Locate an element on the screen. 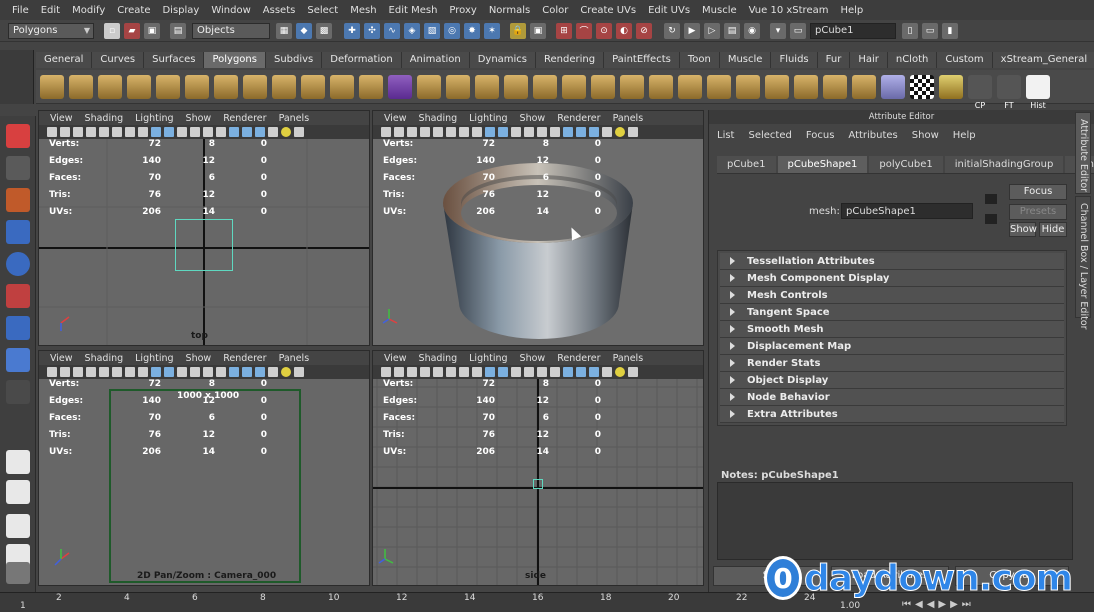 This screenshot has width=1094, height=612. shelf-tab-surfaces: Surfaces is located at coordinates (174, 60).